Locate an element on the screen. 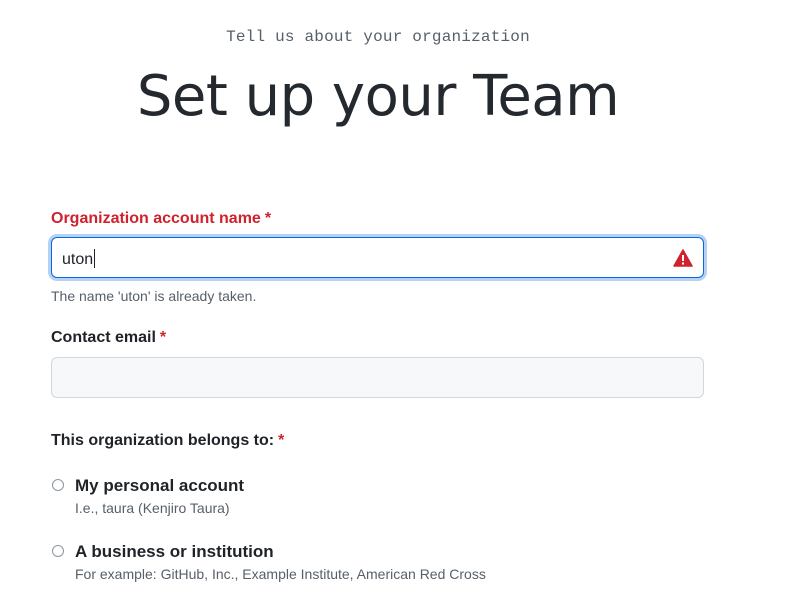  radio-personal-account is located at coordinates (58, 485).